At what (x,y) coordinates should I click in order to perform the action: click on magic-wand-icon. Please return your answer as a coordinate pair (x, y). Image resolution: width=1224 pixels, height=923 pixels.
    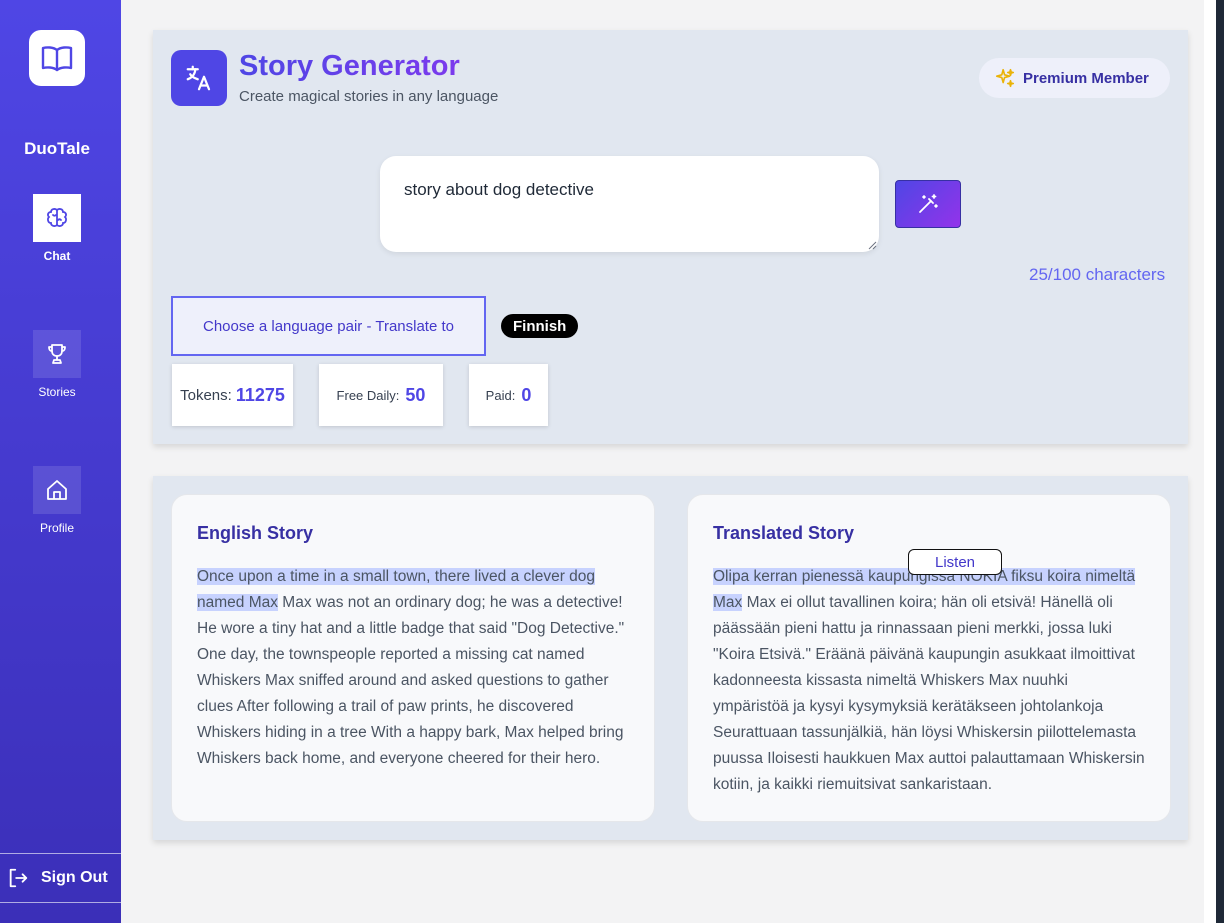
    Looking at the image, I should click on (928, 203).